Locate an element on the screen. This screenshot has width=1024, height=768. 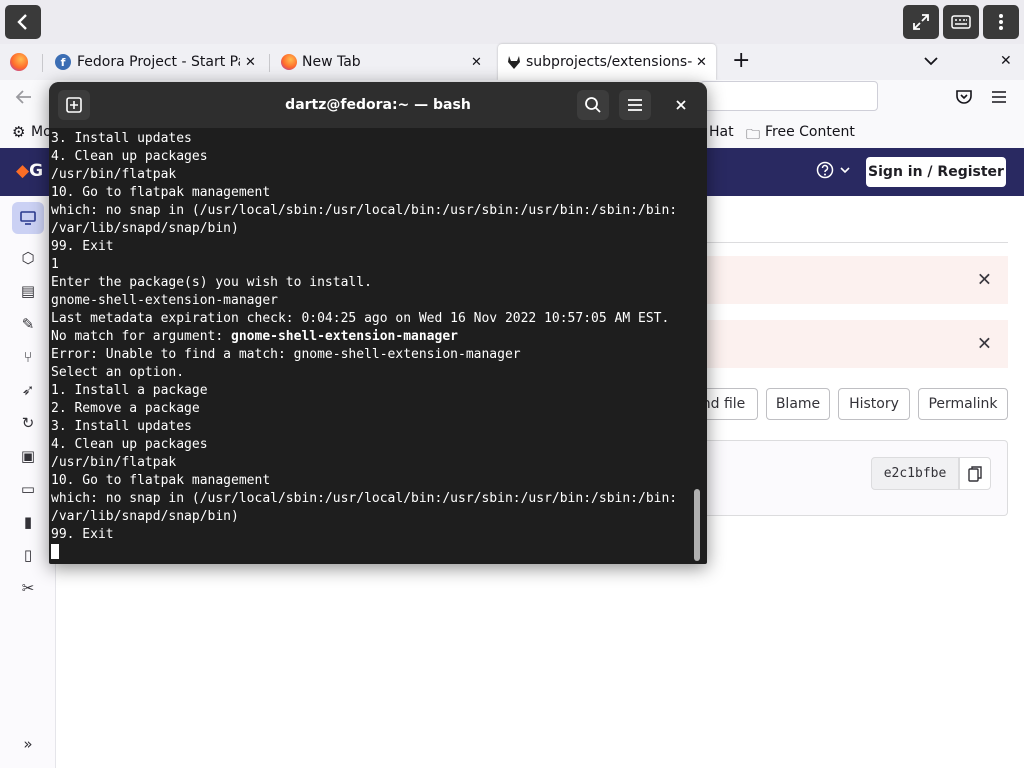
keyboard-icon is located at coordinates (961, 22).